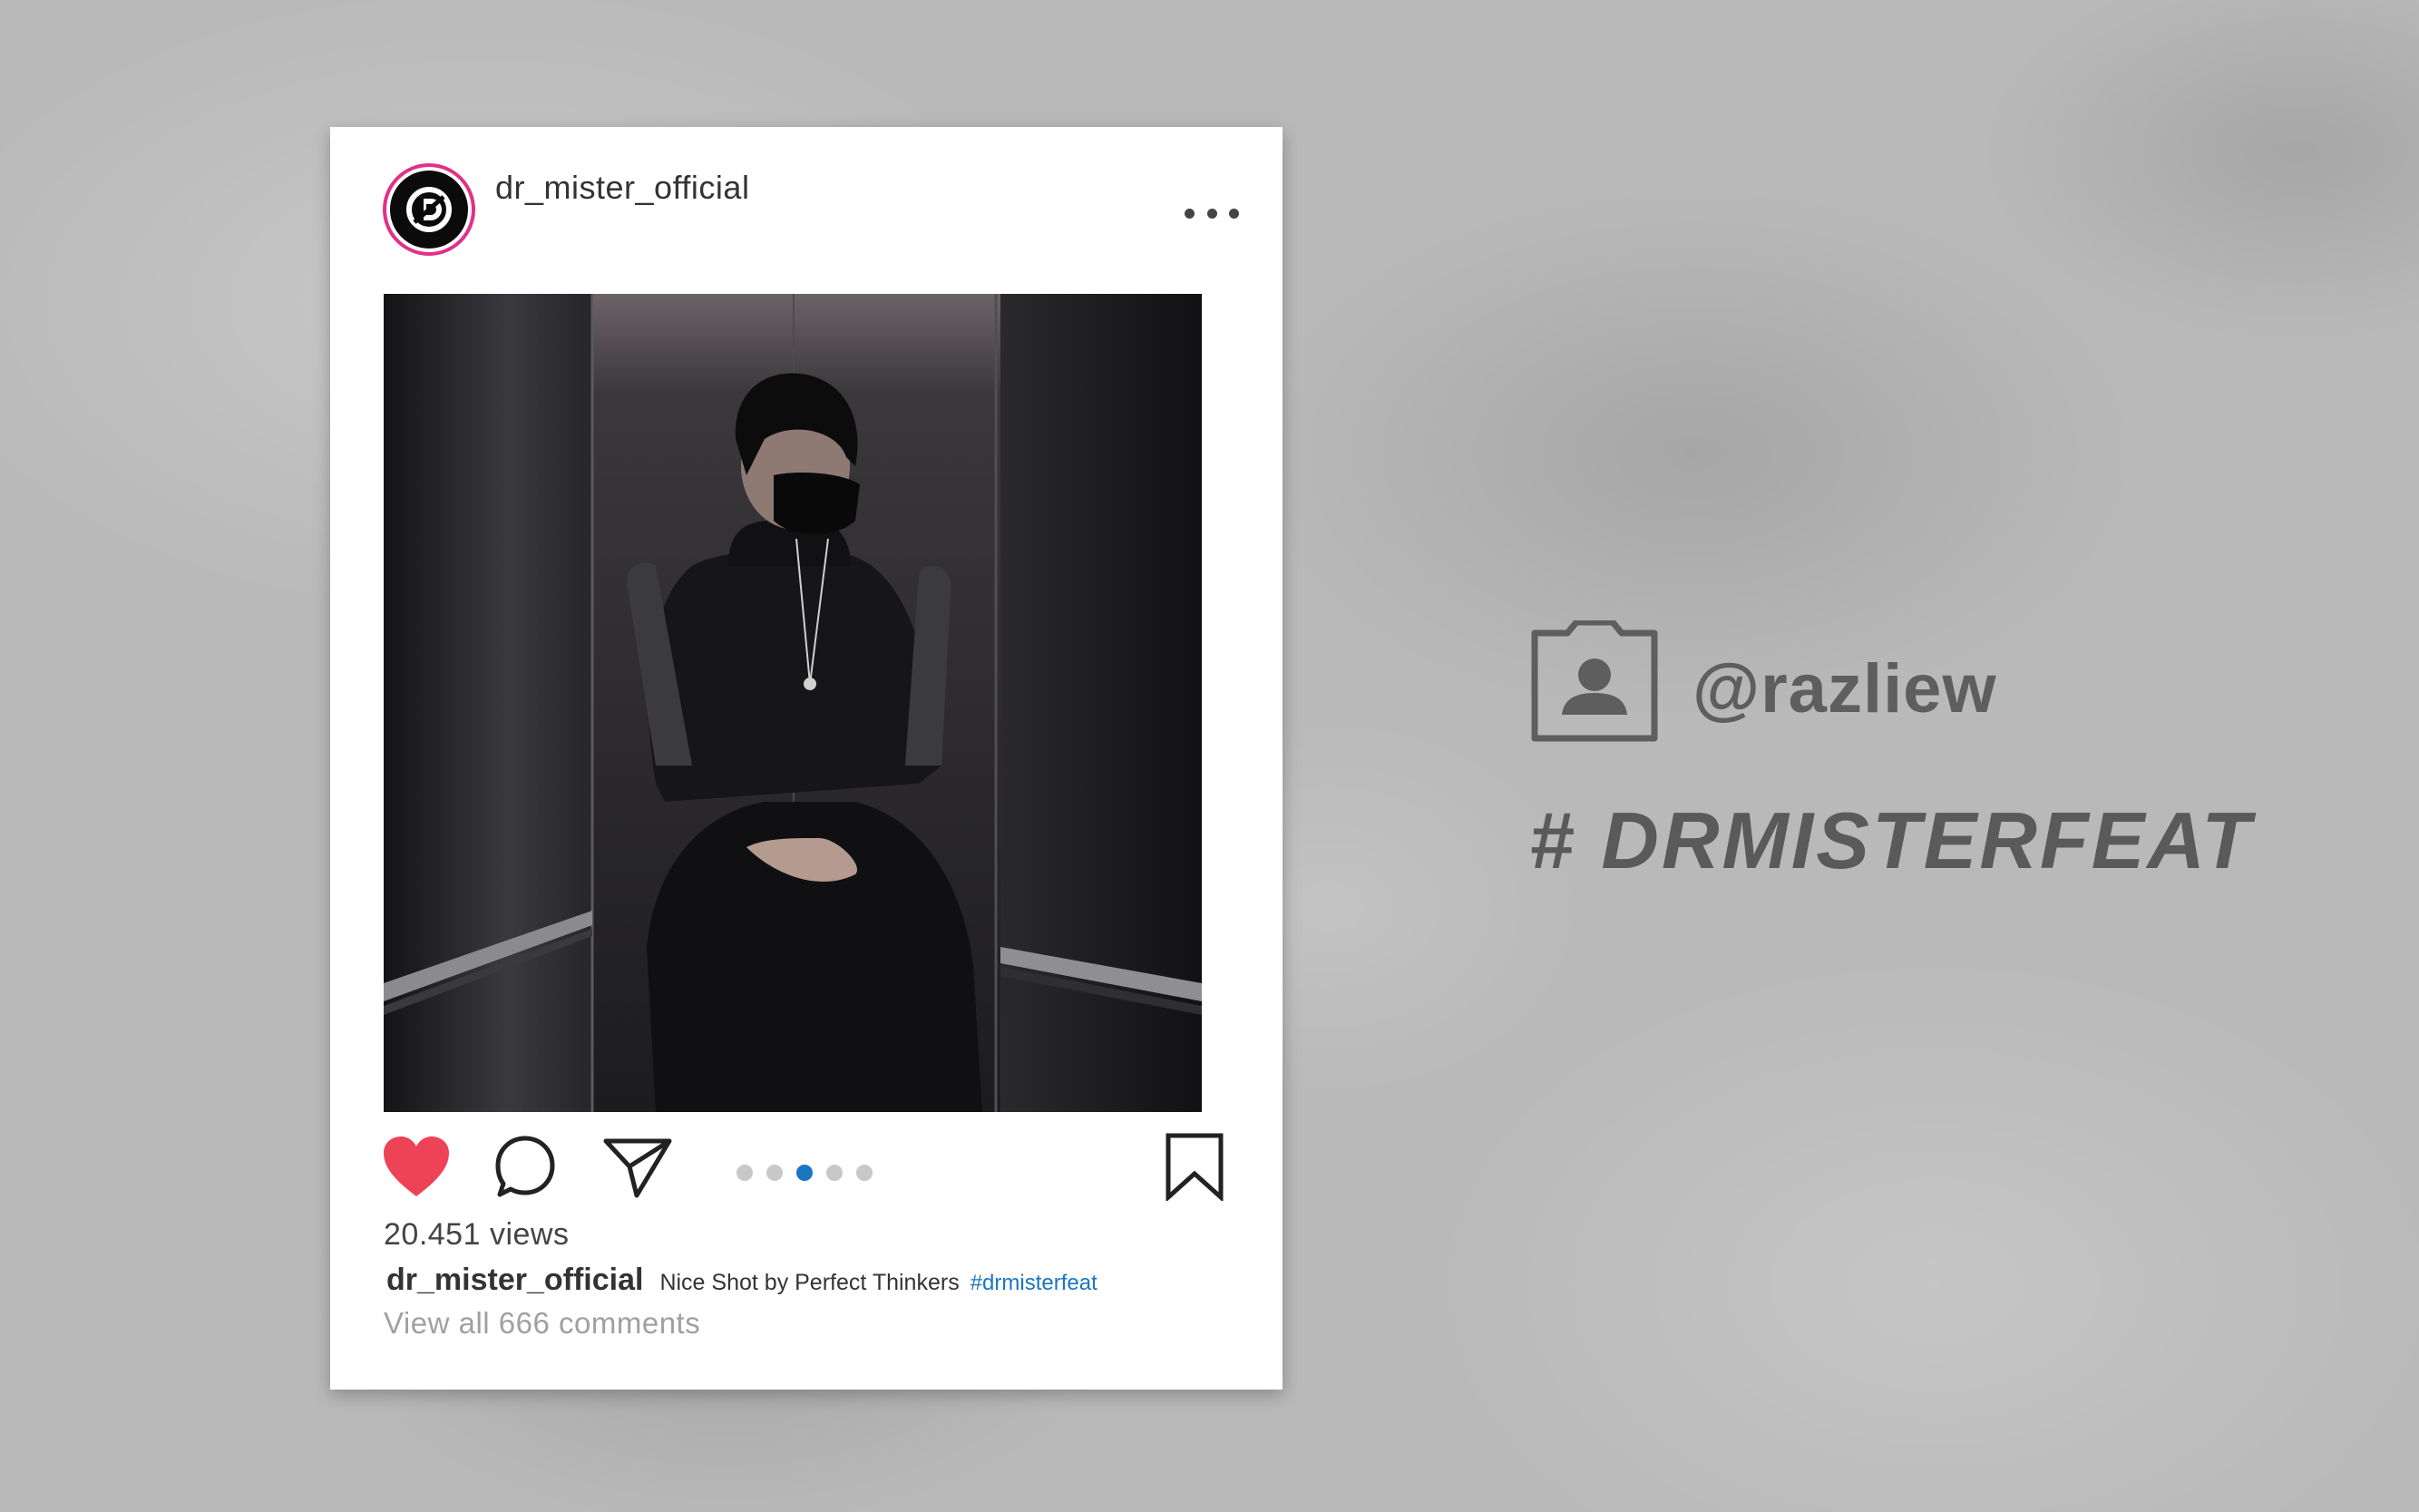 The image size is (2419, 1512). I want to click on carousel-indicator, so click(805, 1173).